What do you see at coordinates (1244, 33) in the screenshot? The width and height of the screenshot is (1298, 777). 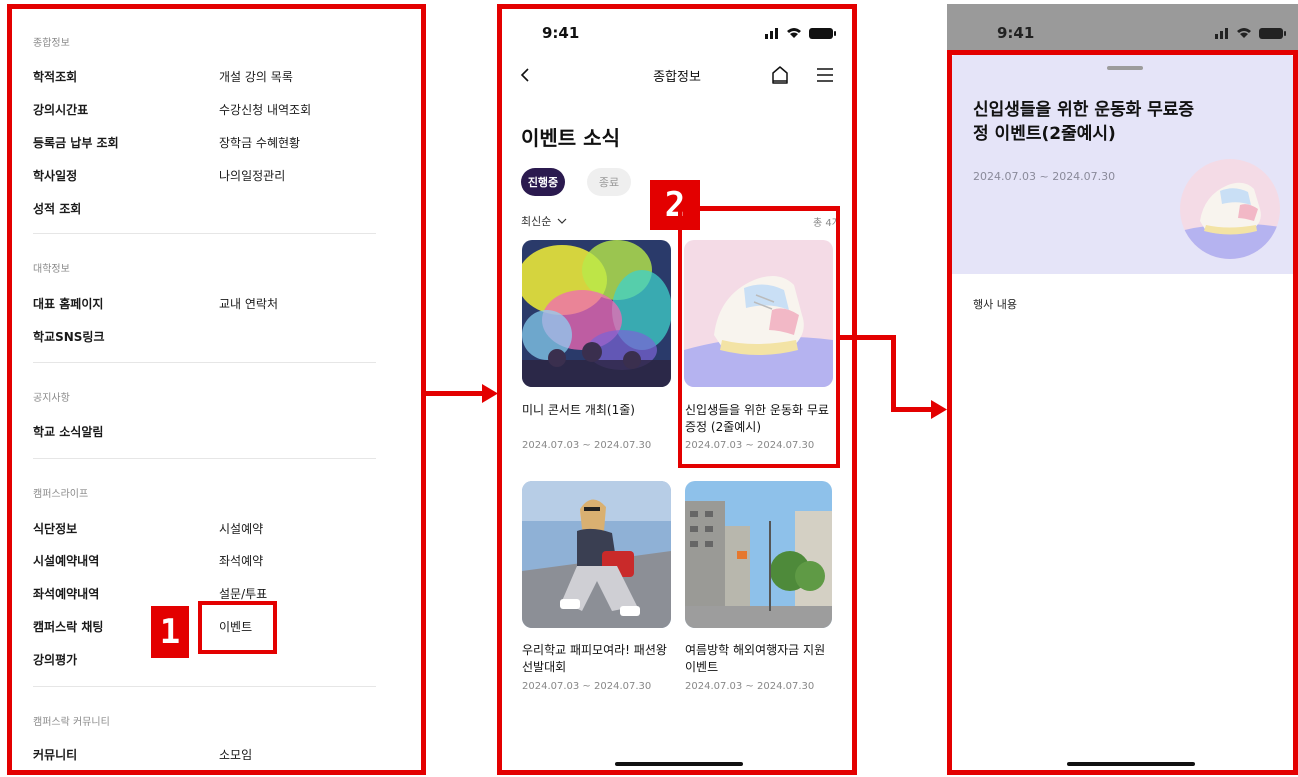 I see `wifi-icon` at bounding box center [1244, 33].